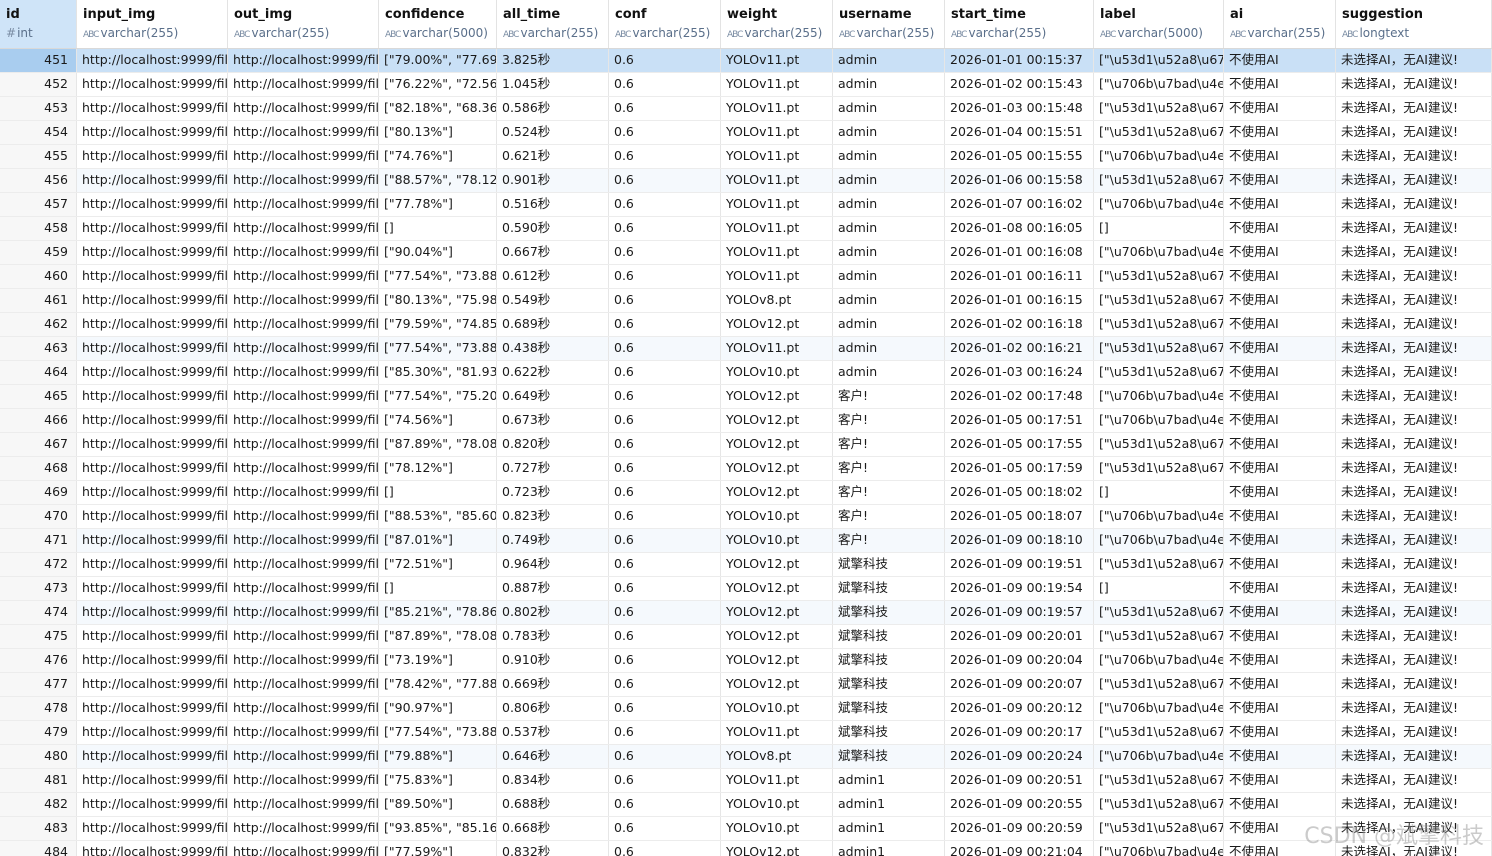  I want to click on cell-weight: YOLOv11.pt, so click(777, 180).